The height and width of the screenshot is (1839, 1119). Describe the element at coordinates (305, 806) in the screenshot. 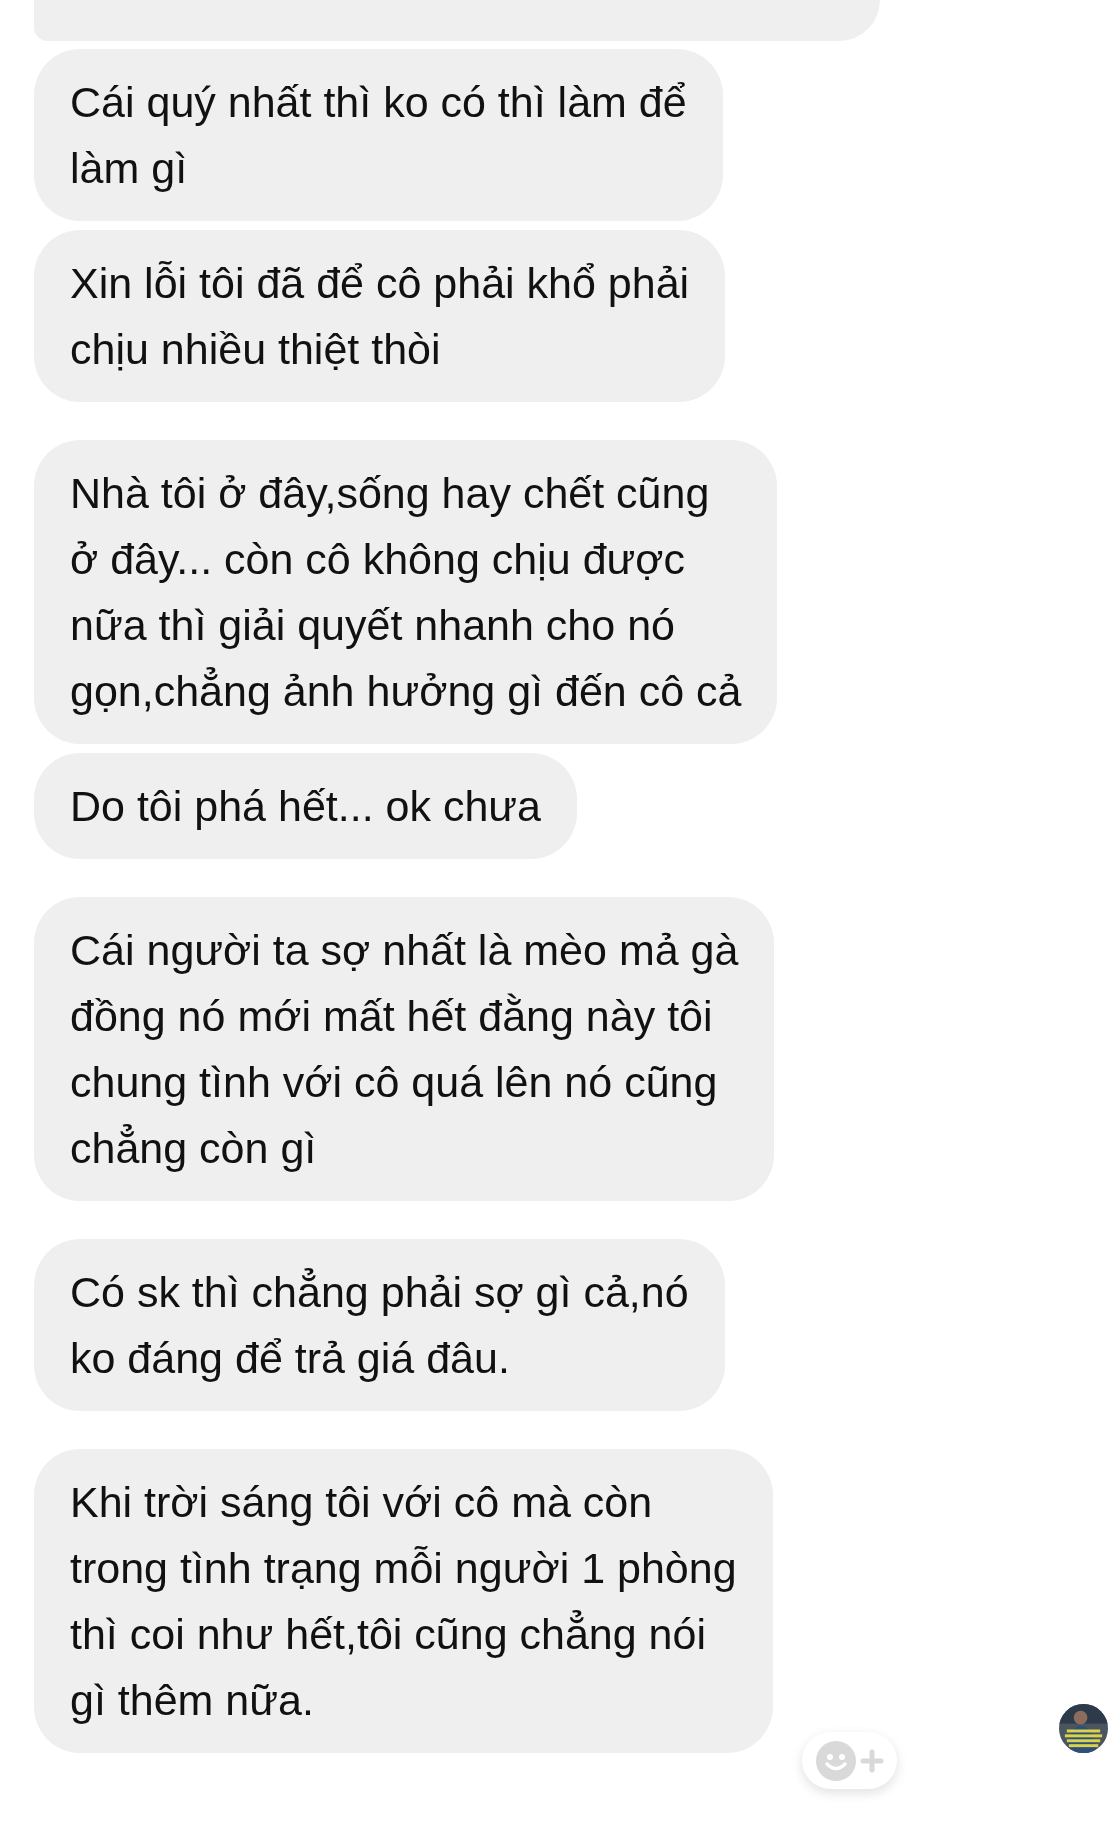

I see `message-bubble: Do tôi phá hết... ok chưa` at that location.